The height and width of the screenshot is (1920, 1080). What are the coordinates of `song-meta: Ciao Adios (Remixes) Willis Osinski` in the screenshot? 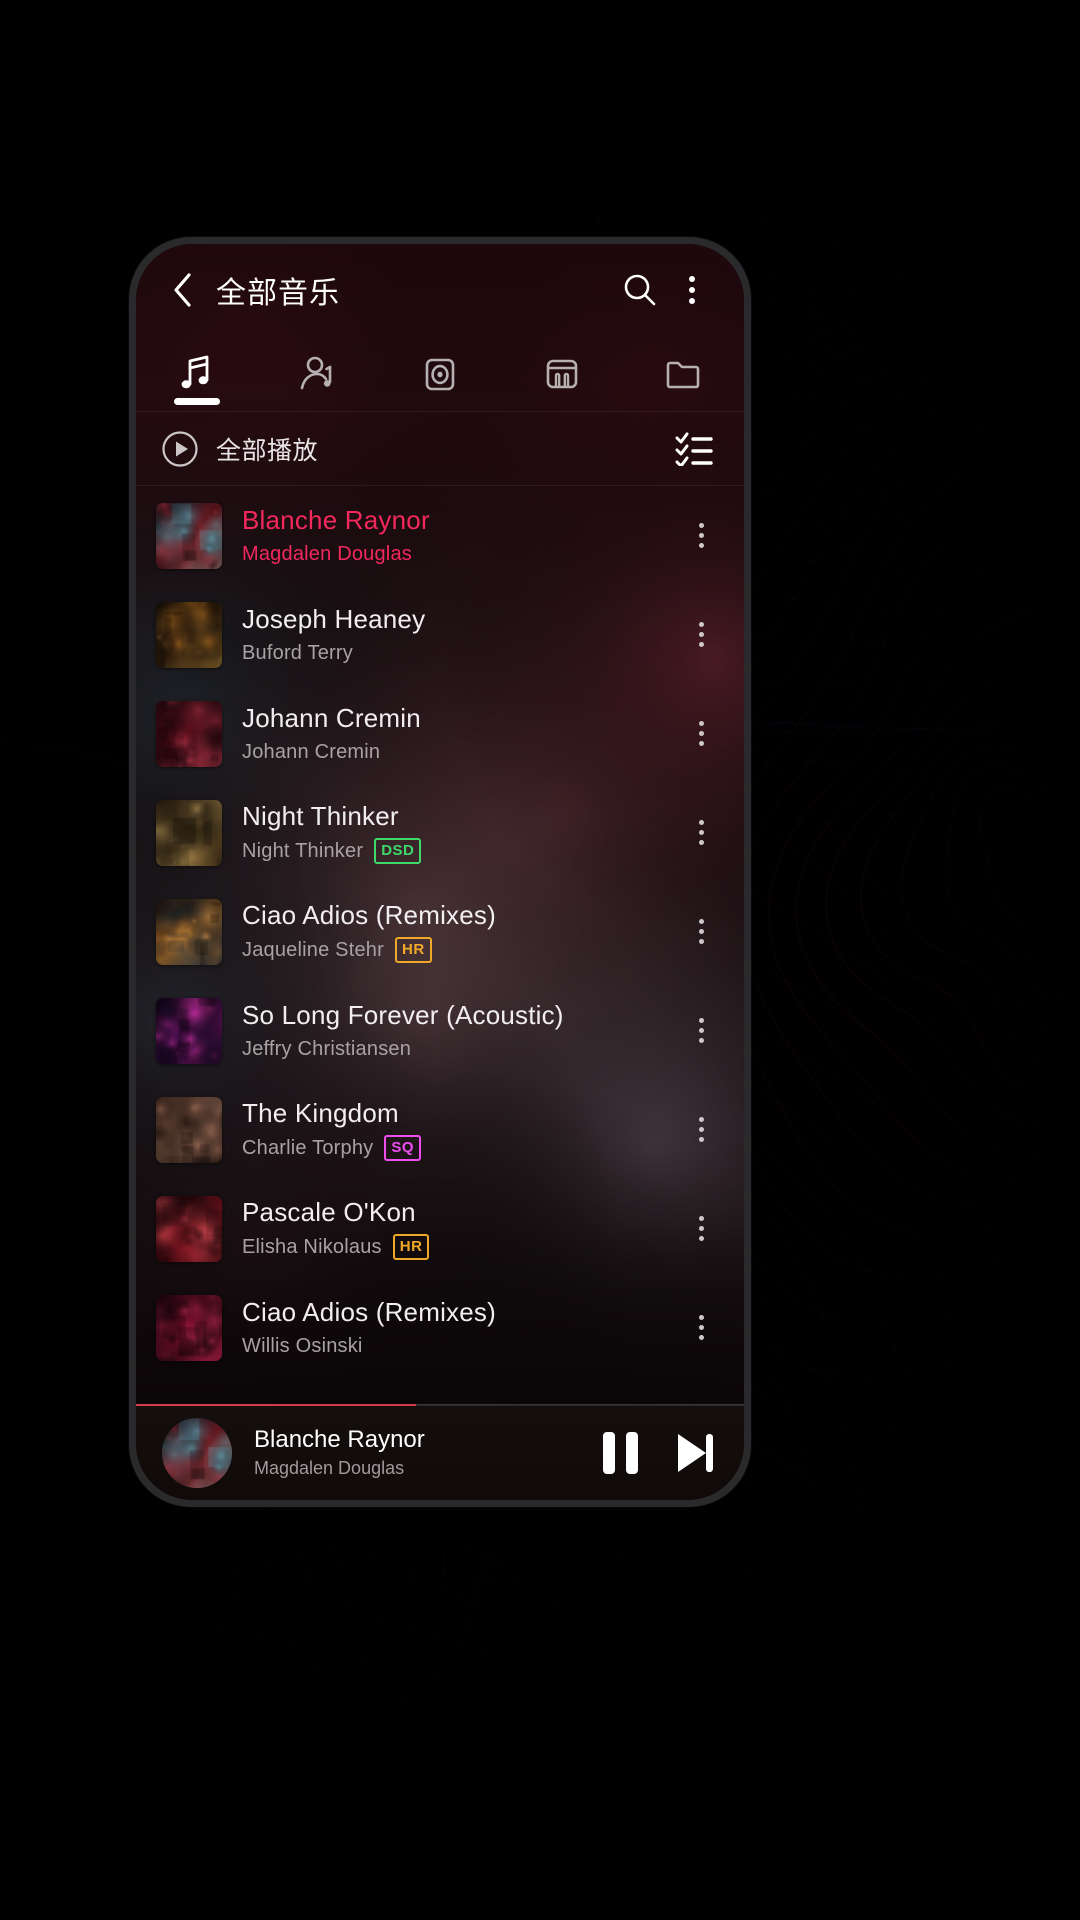 It's located at (460, 1327).